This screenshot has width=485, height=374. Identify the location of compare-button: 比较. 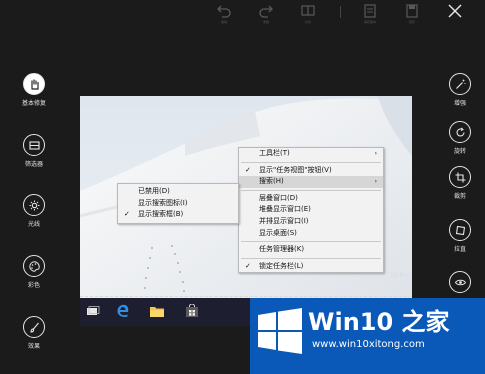
(308, 14).